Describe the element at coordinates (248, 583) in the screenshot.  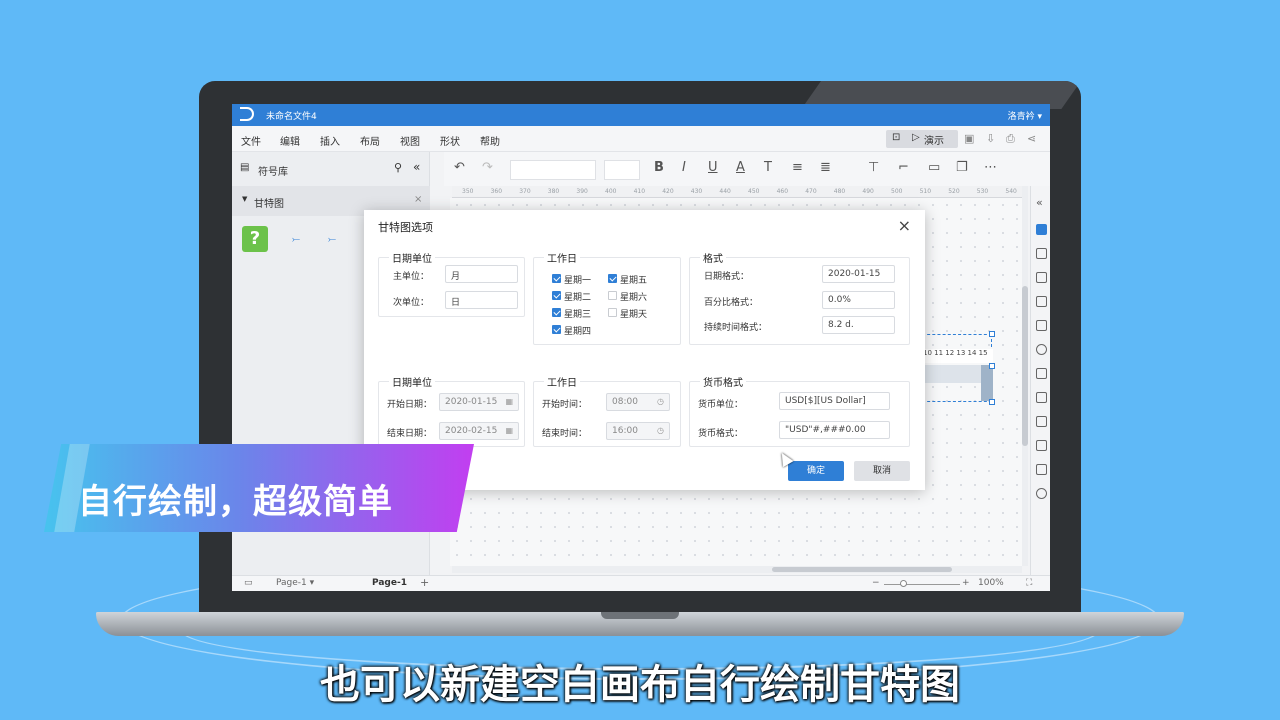
I see `page-list-icon: ▭` at that location.